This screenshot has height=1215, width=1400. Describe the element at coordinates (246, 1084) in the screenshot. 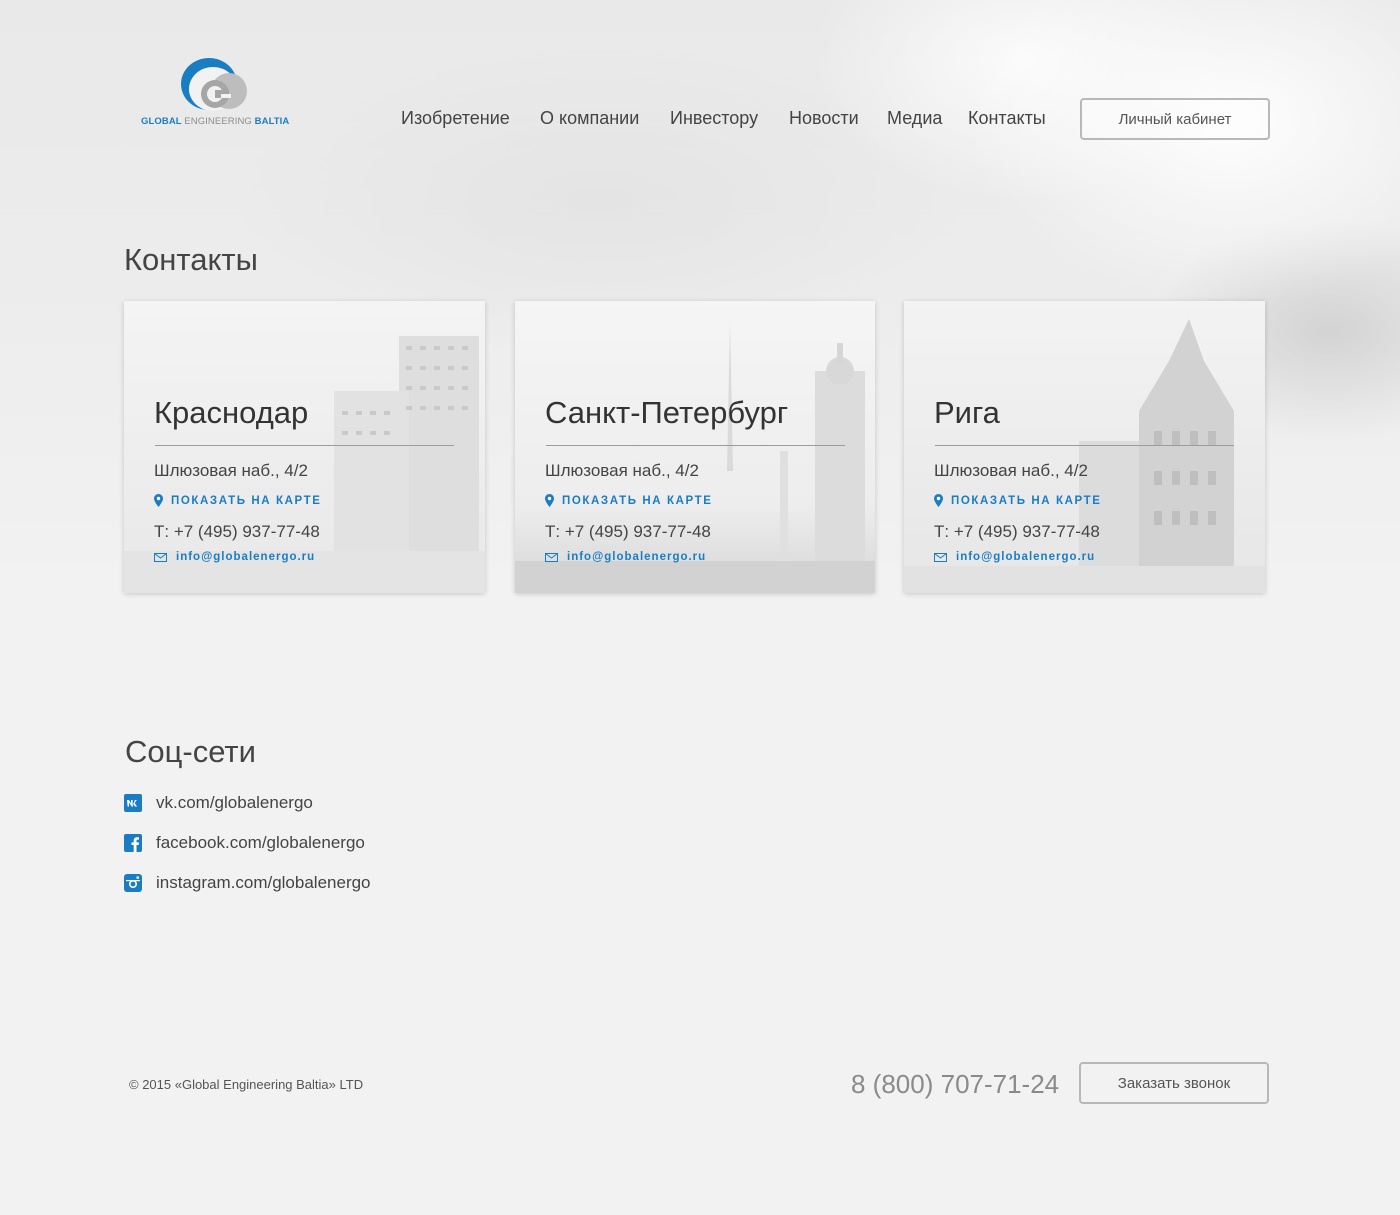

I see `copyright: © 2015 «Global Engineering Baltia» LTD` at that location.